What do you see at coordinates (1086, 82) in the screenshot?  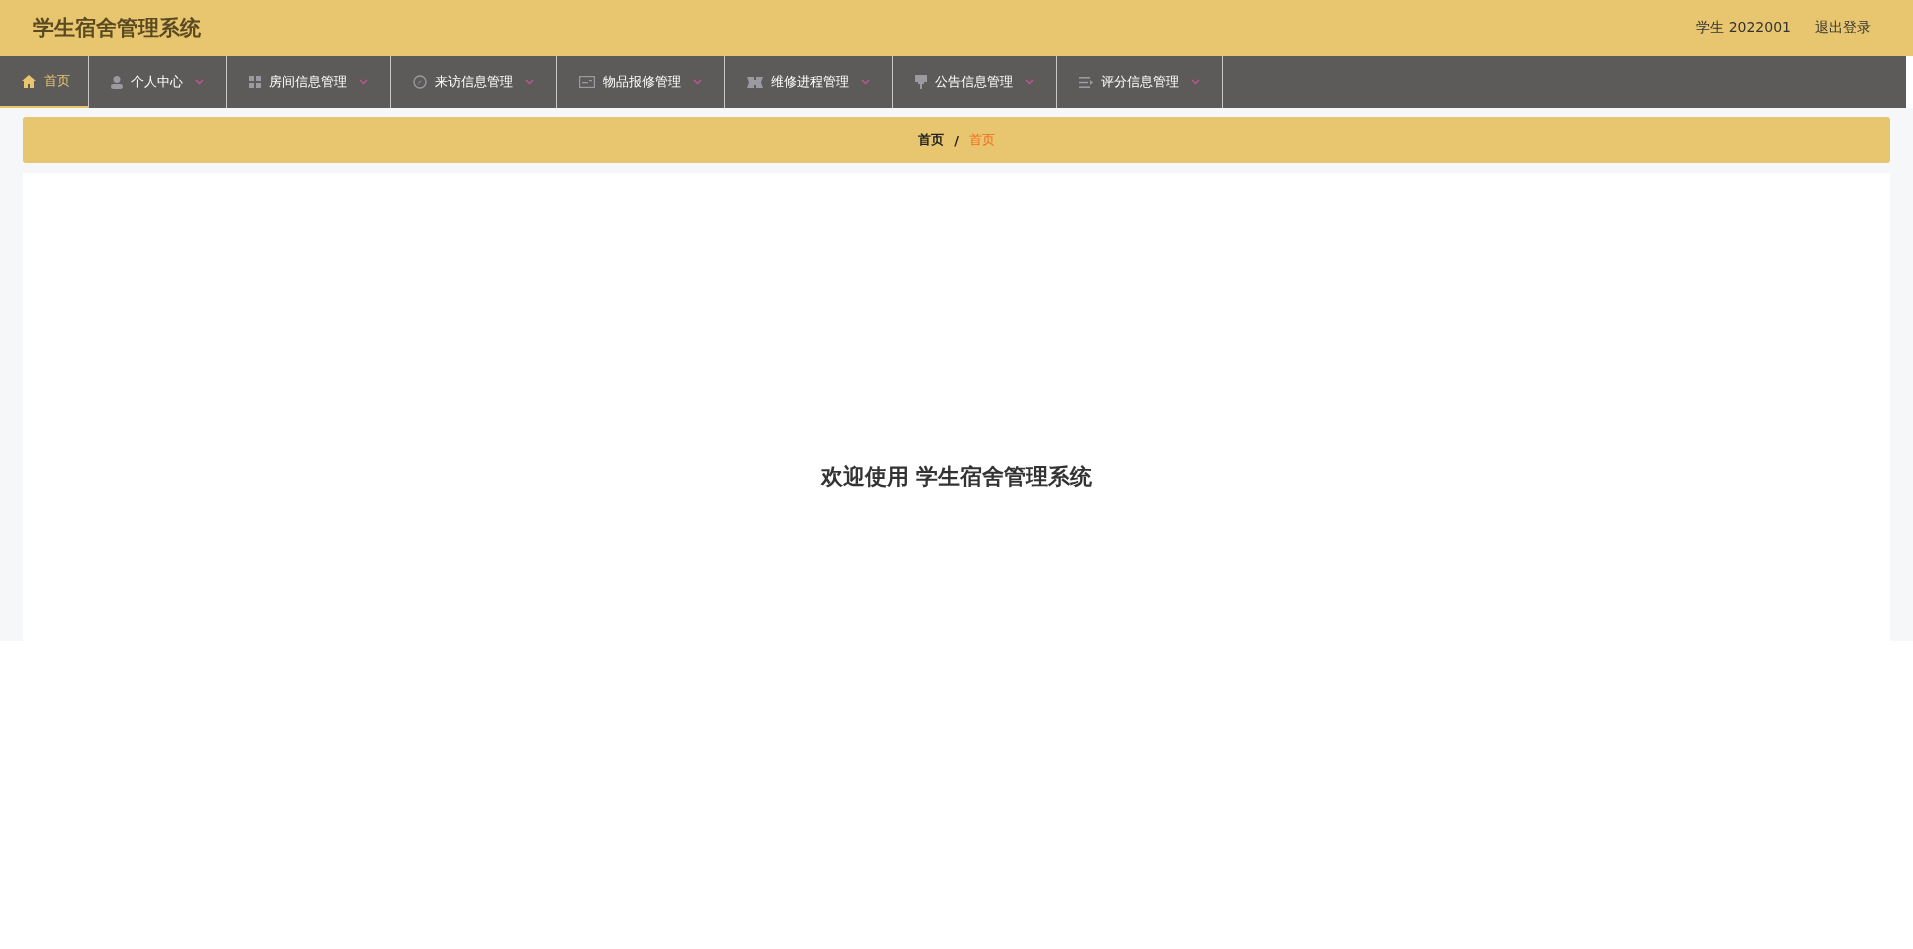 I see `list-icon` at bounding box center [1086, 82].